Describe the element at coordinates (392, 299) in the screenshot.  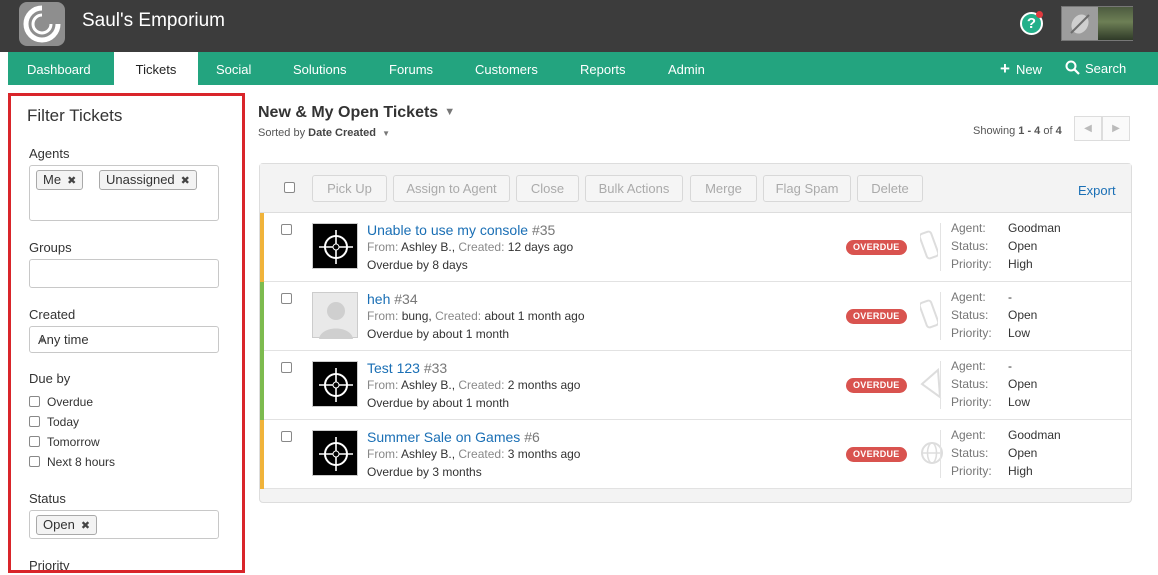
I see `ticket-title-link: heh #34` at that location.